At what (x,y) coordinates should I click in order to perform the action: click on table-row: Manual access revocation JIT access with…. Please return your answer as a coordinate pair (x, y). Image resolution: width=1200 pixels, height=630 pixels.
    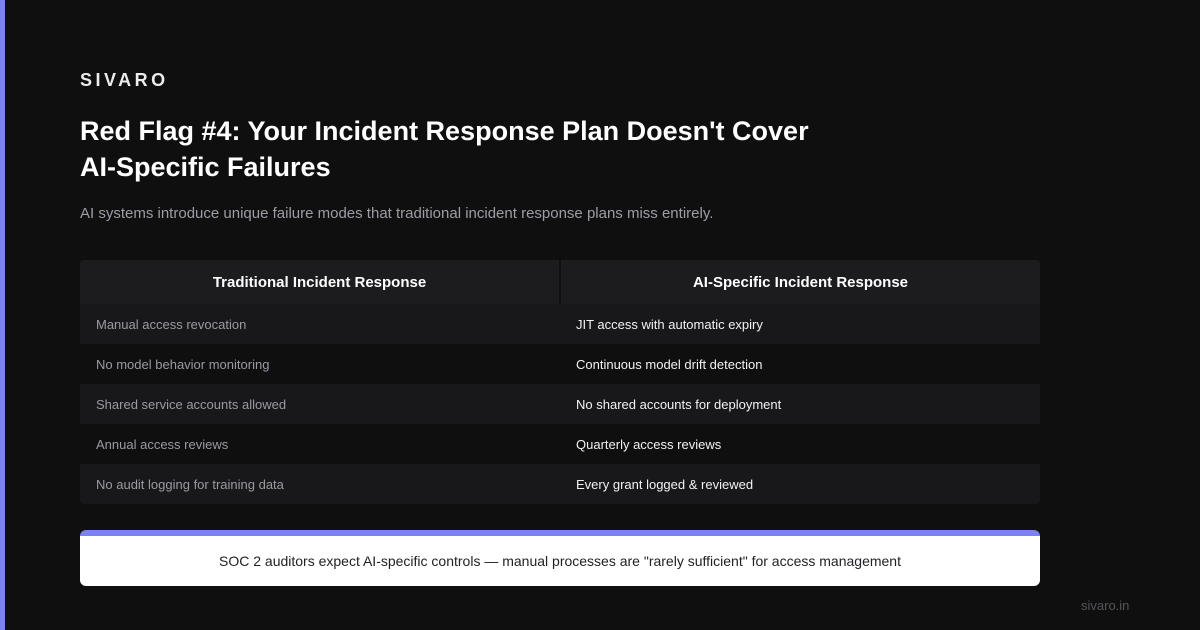
    Looking at the image, I should click on (560, 324).